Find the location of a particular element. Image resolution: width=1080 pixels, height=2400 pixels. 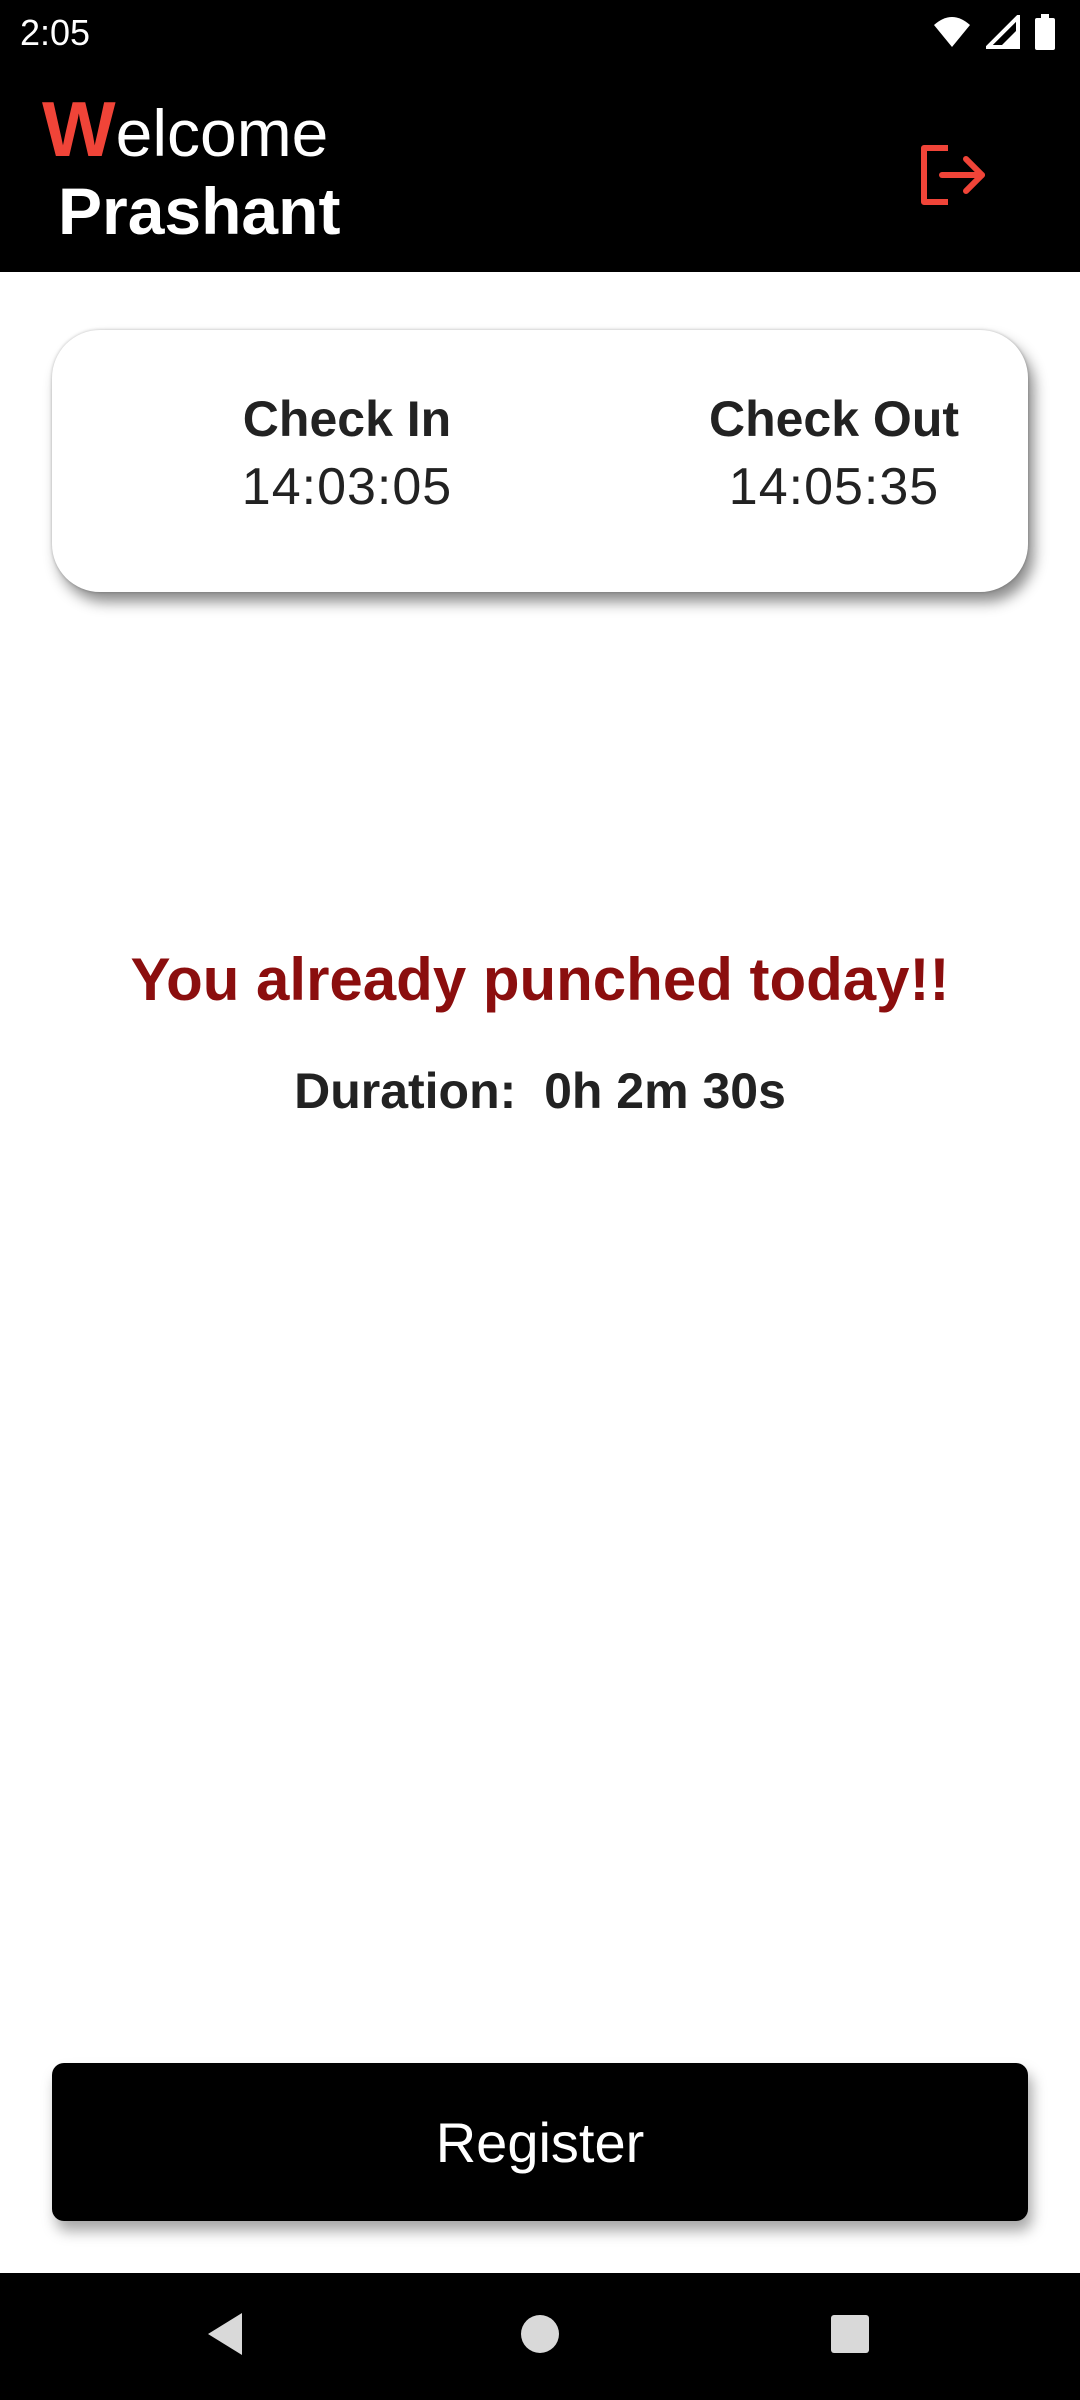

battery-icon is located at coordinates (1045, 32).